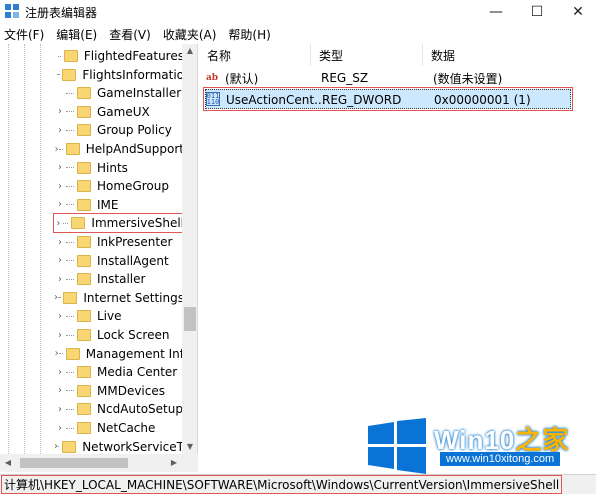 Image resolution: width=596 pixels, height=494 pixels. What do you see at coordinates (119, 335) in the screenshot?
I see `tree-item: › Lock Screen` at bounding box center [119, 335].